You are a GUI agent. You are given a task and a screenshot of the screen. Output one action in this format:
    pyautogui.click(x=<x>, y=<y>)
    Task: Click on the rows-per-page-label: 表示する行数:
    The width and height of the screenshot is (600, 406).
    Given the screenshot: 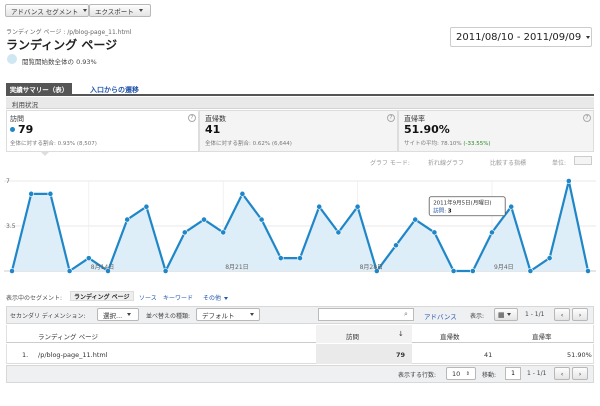 What is the action you would take?
    pyautogui.click(x=417, y=375)
    